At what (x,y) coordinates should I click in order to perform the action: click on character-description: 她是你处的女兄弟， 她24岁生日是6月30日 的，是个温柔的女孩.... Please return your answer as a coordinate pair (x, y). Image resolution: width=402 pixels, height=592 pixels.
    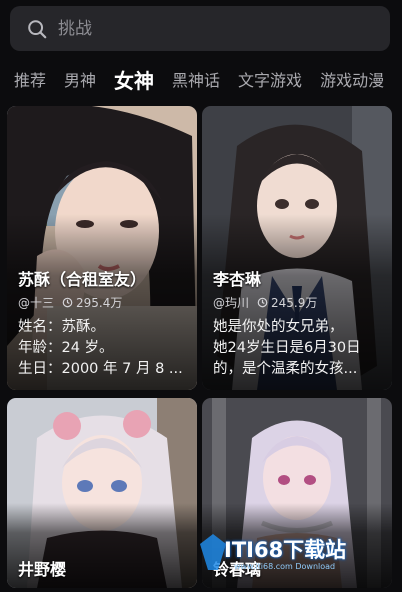
    Looking at the image, I should click on (298, 348).